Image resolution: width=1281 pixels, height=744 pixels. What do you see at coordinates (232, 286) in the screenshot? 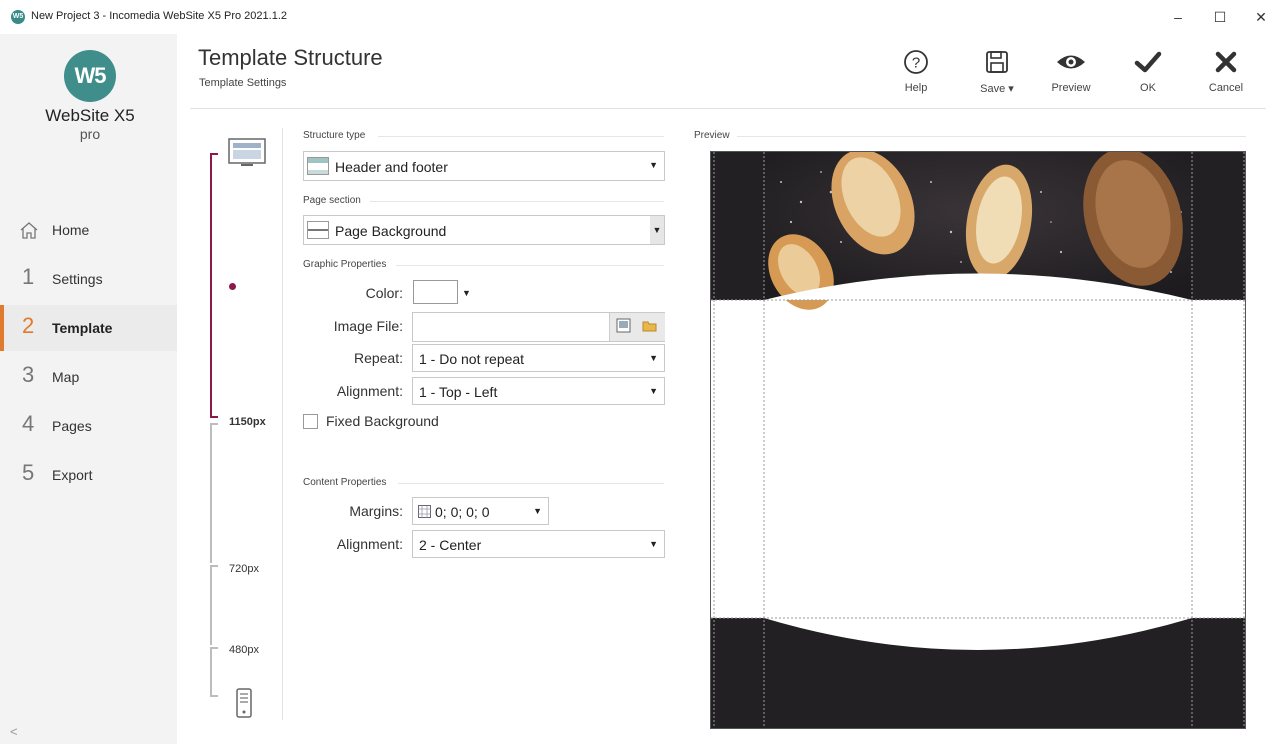
I see `breakpoint-marker` at bounding box center [232, 286].